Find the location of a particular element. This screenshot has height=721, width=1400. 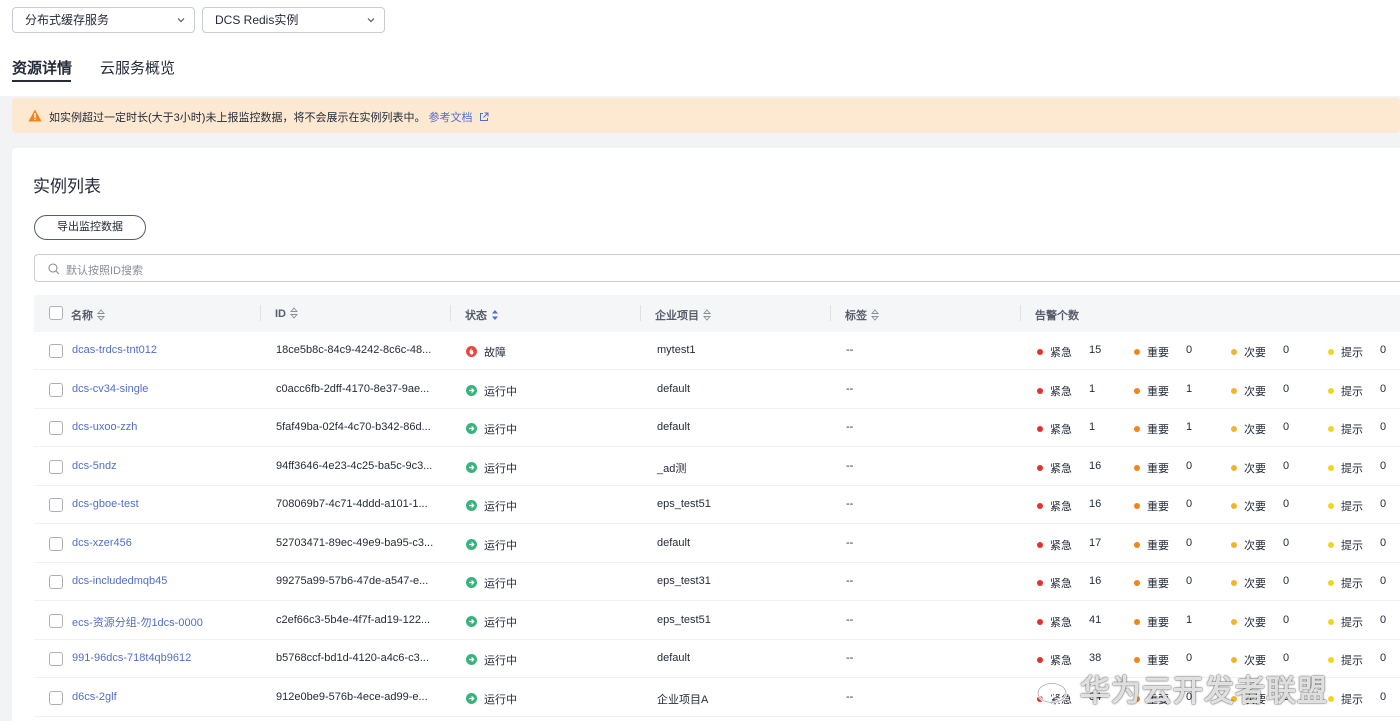

column-header-project: 企业项目 is located at coordinates (683, 315).